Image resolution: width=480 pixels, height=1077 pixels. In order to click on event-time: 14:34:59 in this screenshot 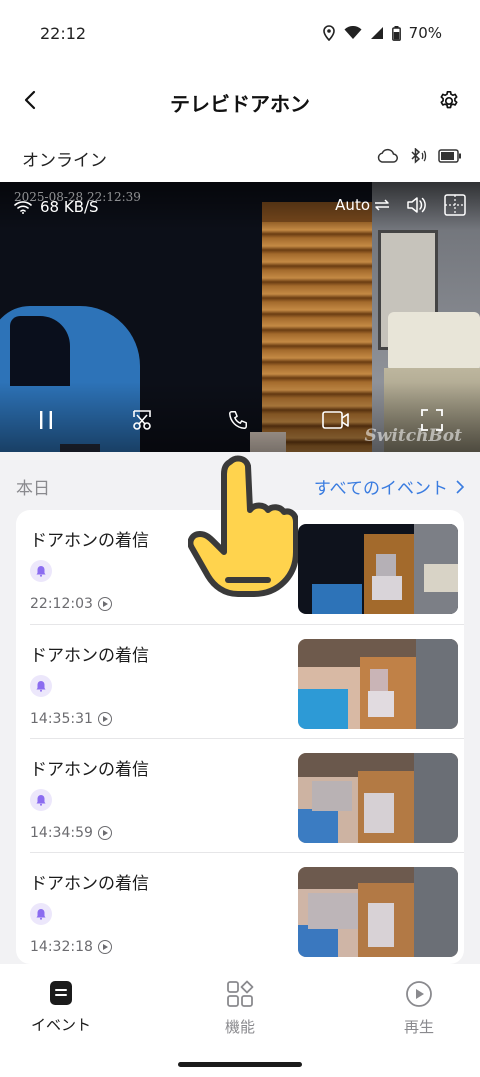, I will do `click(71, 833)`.